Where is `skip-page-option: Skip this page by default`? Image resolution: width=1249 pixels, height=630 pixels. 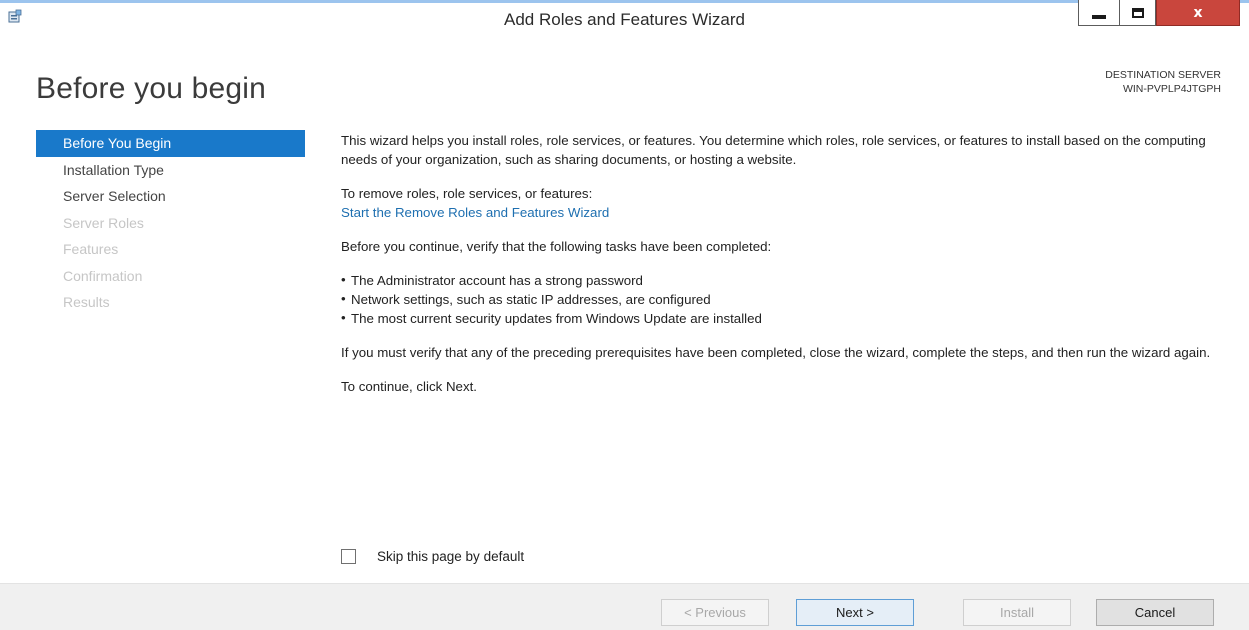
skip-page-option: Skip this page by default is located at coordinates (432, 556).